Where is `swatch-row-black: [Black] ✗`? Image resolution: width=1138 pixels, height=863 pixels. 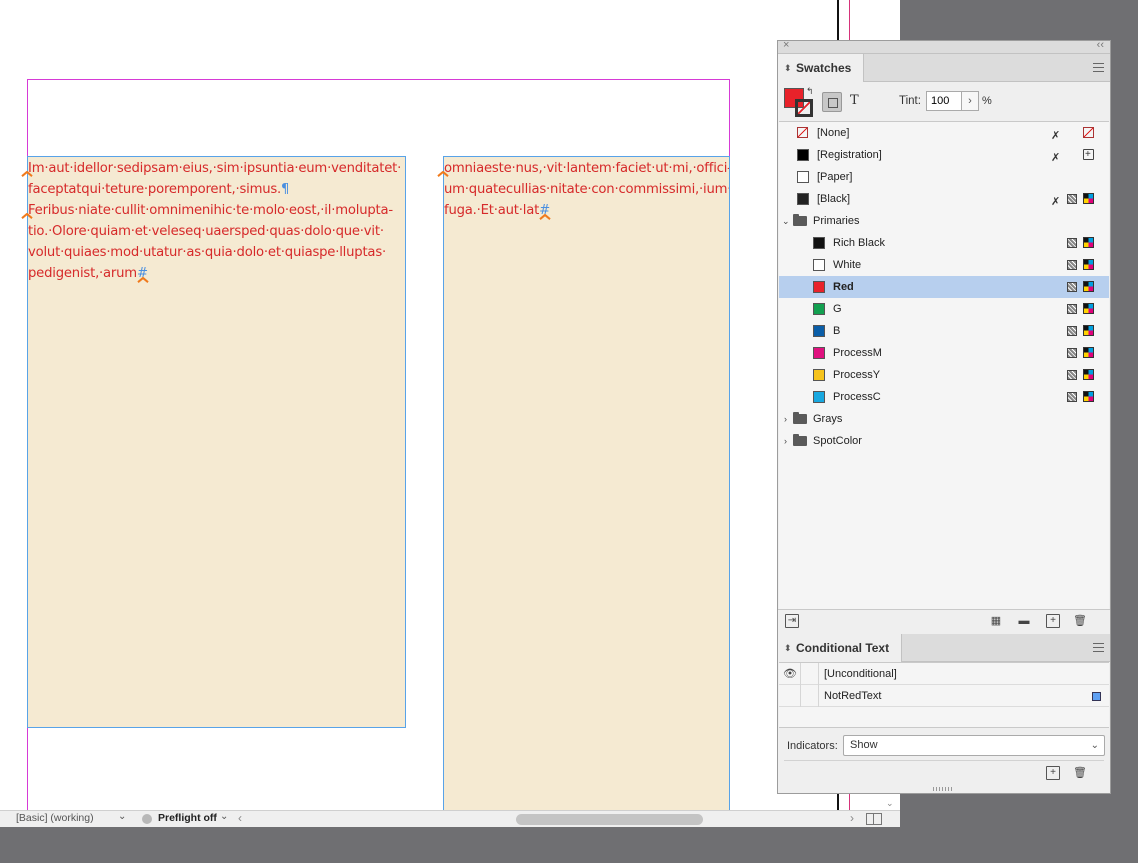
swatch-row-black: [Black] ✗ is located at coordinates (944, 199).